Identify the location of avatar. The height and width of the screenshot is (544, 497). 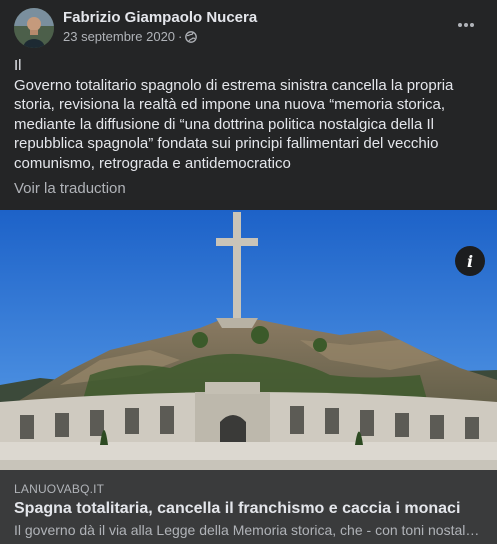
(34, 28).